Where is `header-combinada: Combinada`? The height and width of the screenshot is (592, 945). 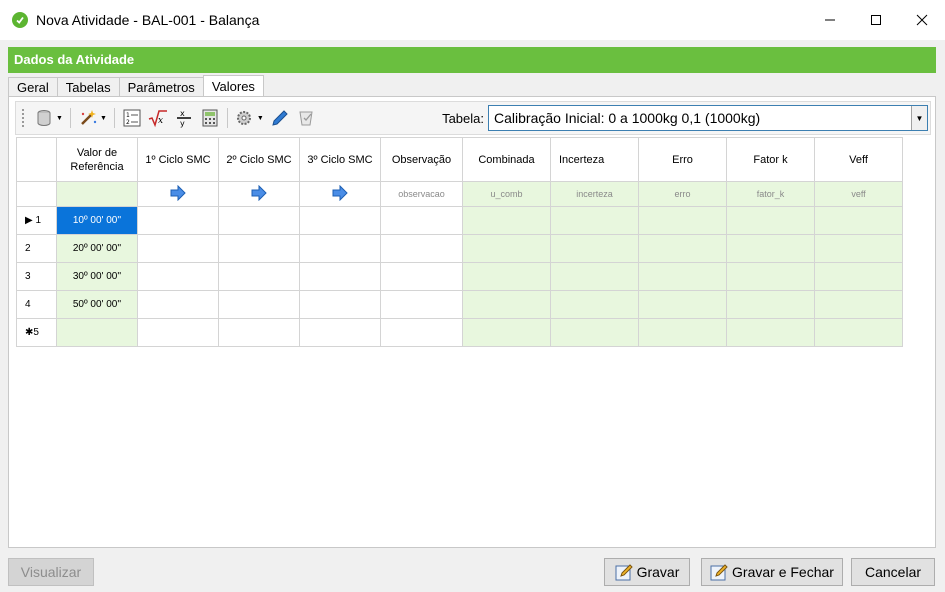 header-combinada: Combinada is located at coordinates (506, 159).